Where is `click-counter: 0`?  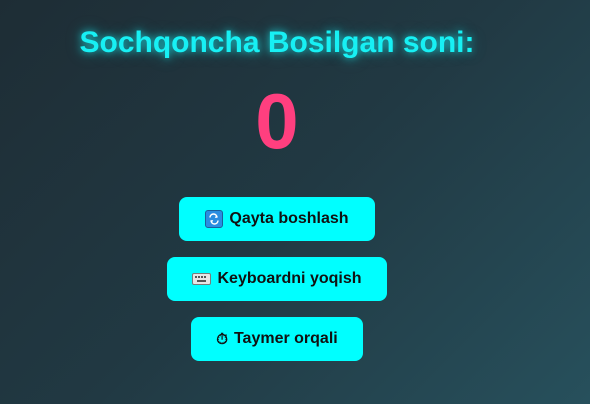 click-counter: 0 is located at coordinates (277, 121).